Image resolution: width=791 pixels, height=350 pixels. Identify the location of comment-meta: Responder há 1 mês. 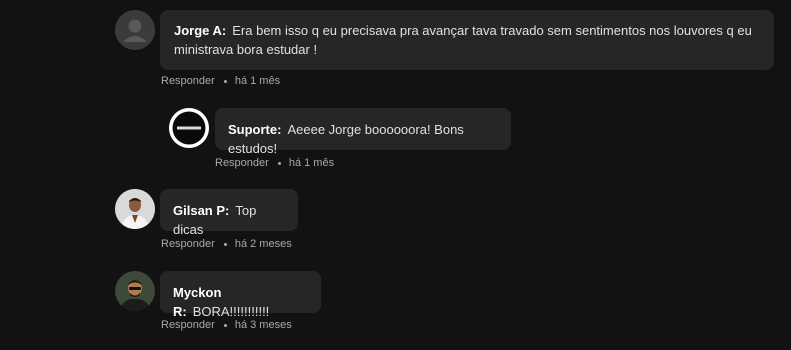
(220, 81).